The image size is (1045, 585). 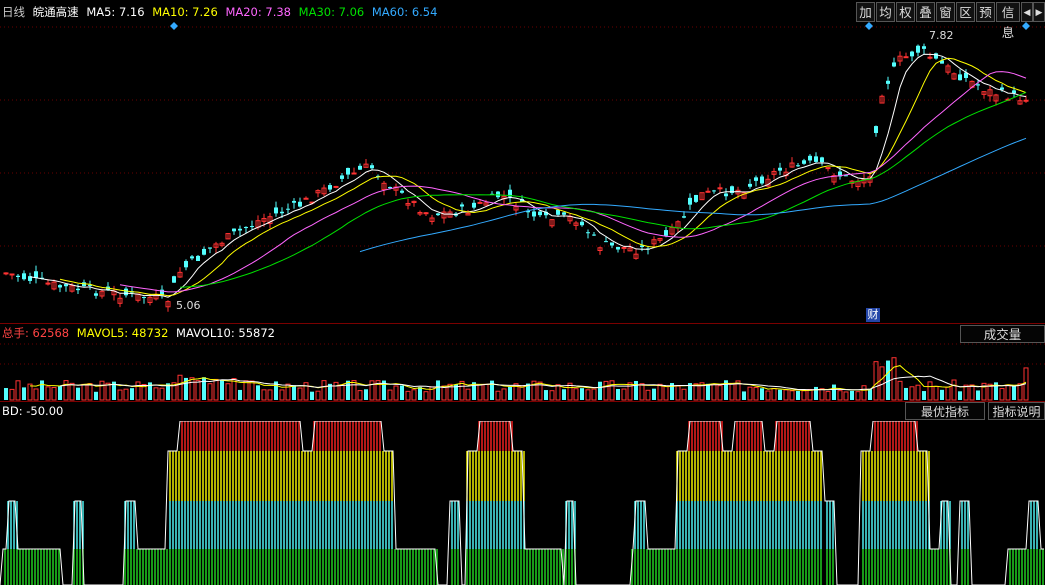 I want to click on volume-chart, so click(x=522, y=363).